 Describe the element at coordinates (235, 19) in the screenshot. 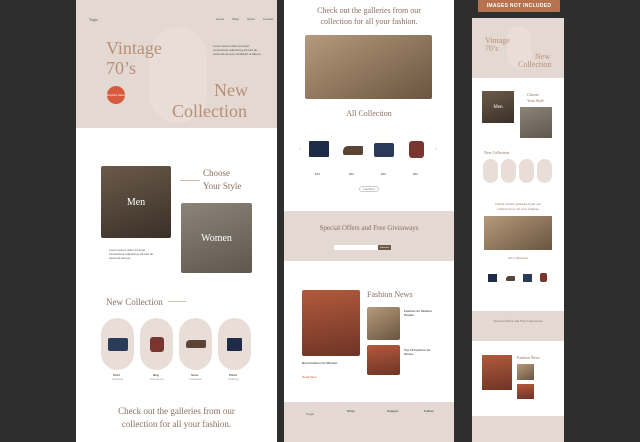

I see `nav-shop: Shop` at that location.